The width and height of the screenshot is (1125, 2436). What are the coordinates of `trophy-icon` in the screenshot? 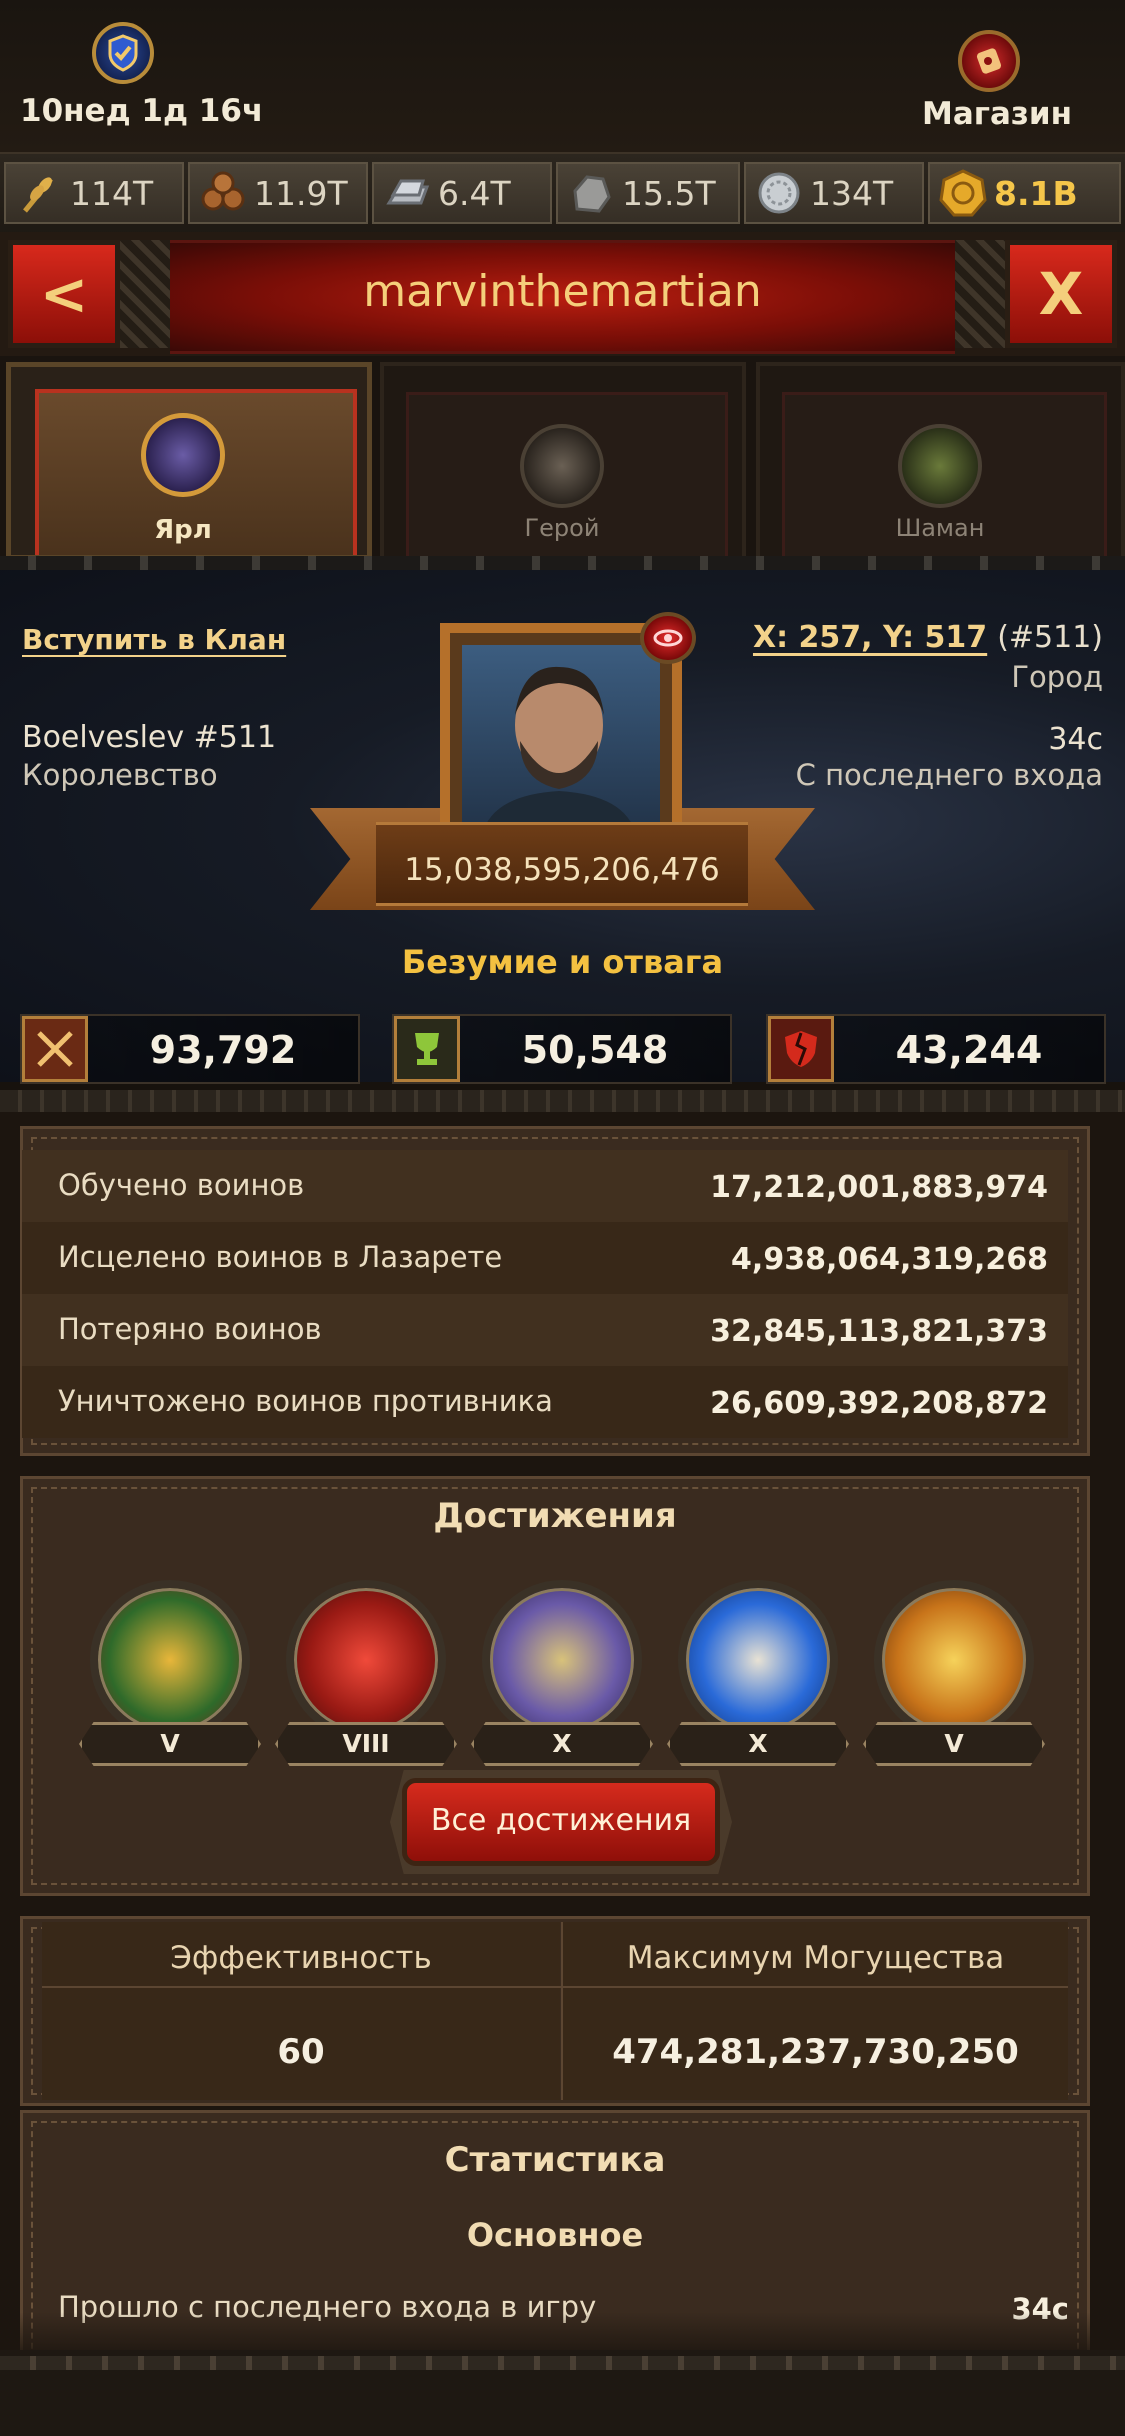 It's located at (427, 1049).